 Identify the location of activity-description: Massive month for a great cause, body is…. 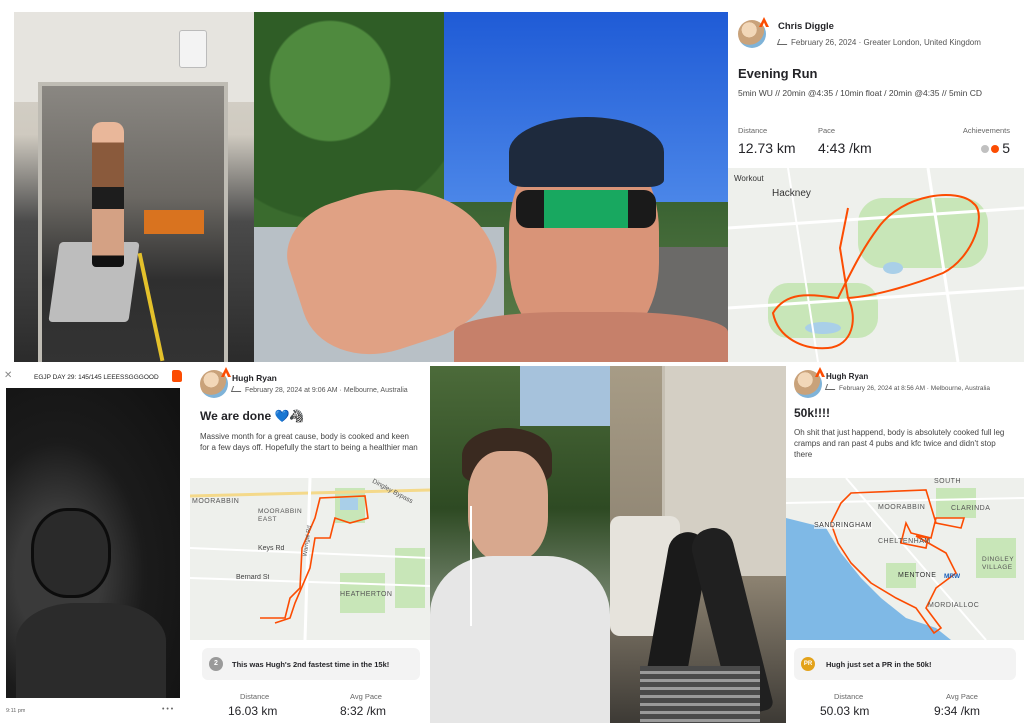
(309, 442).